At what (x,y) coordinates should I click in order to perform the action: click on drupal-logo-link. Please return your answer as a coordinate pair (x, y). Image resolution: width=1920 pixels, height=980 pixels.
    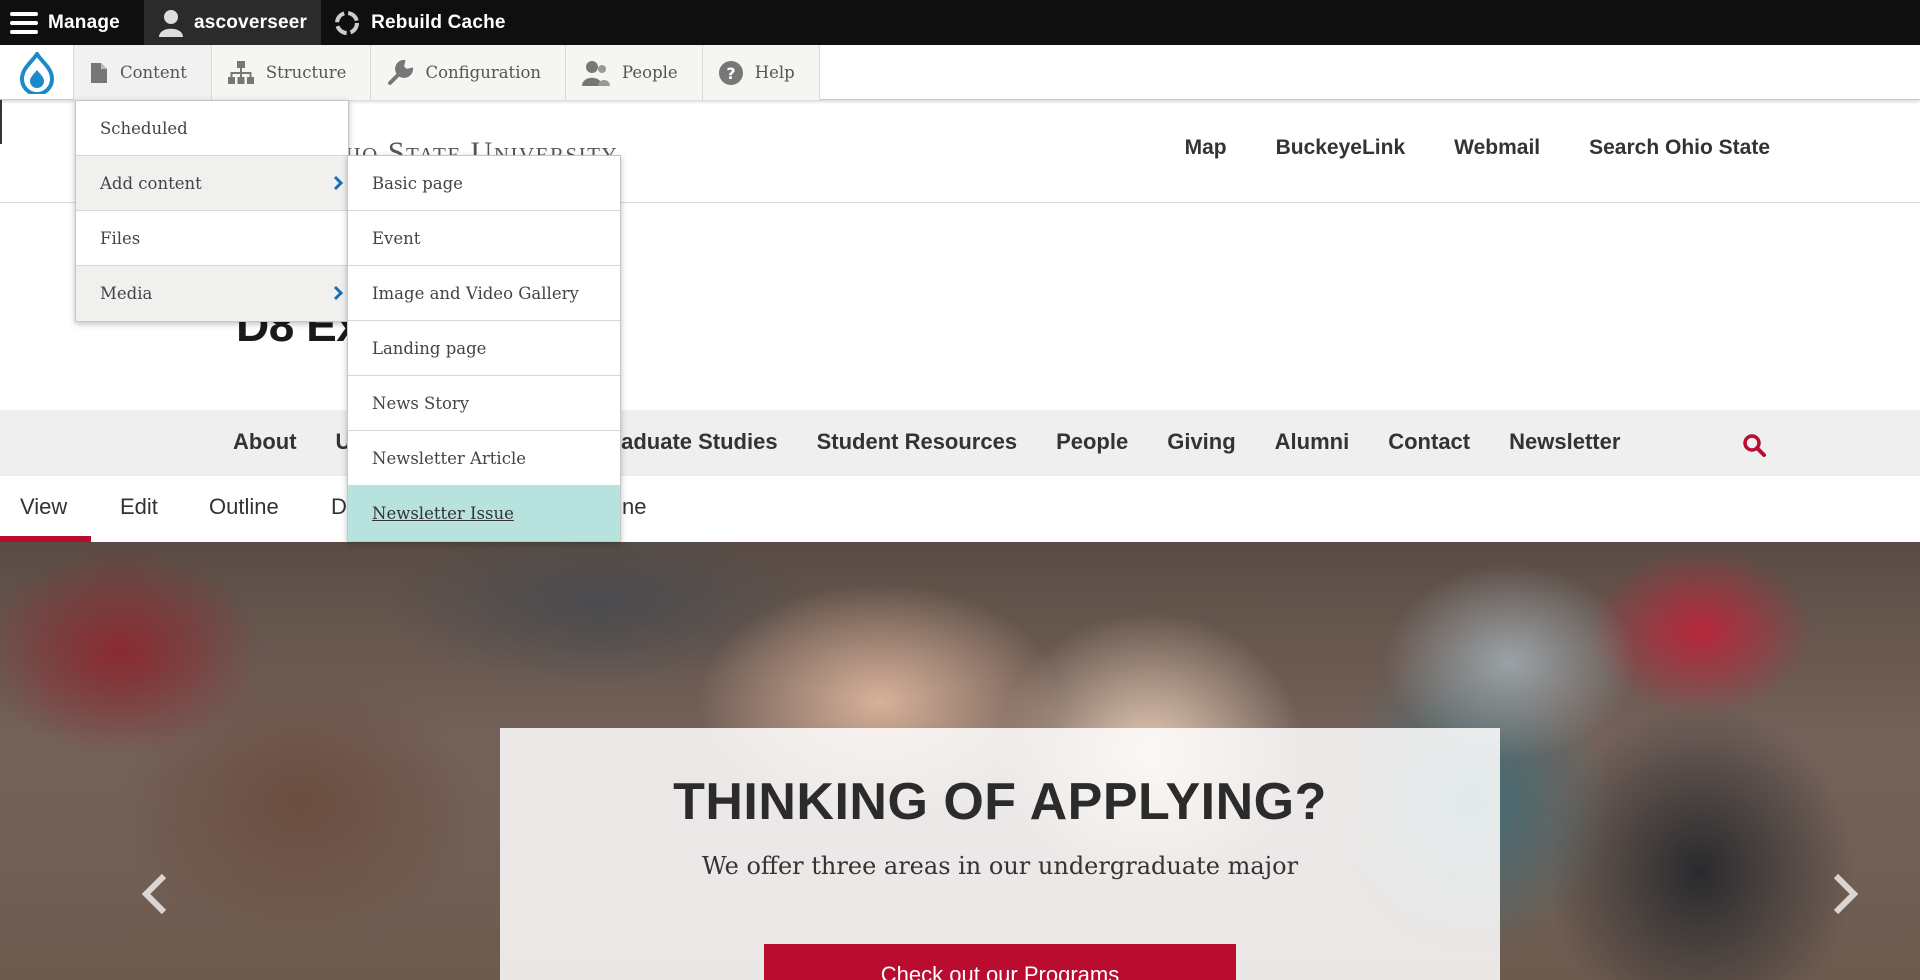
    Looking at the image, I should click on (37, 72).